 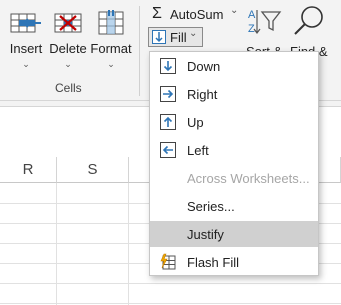 I want to click on autosum-label: AutoSum, so click(x=197, y=14).